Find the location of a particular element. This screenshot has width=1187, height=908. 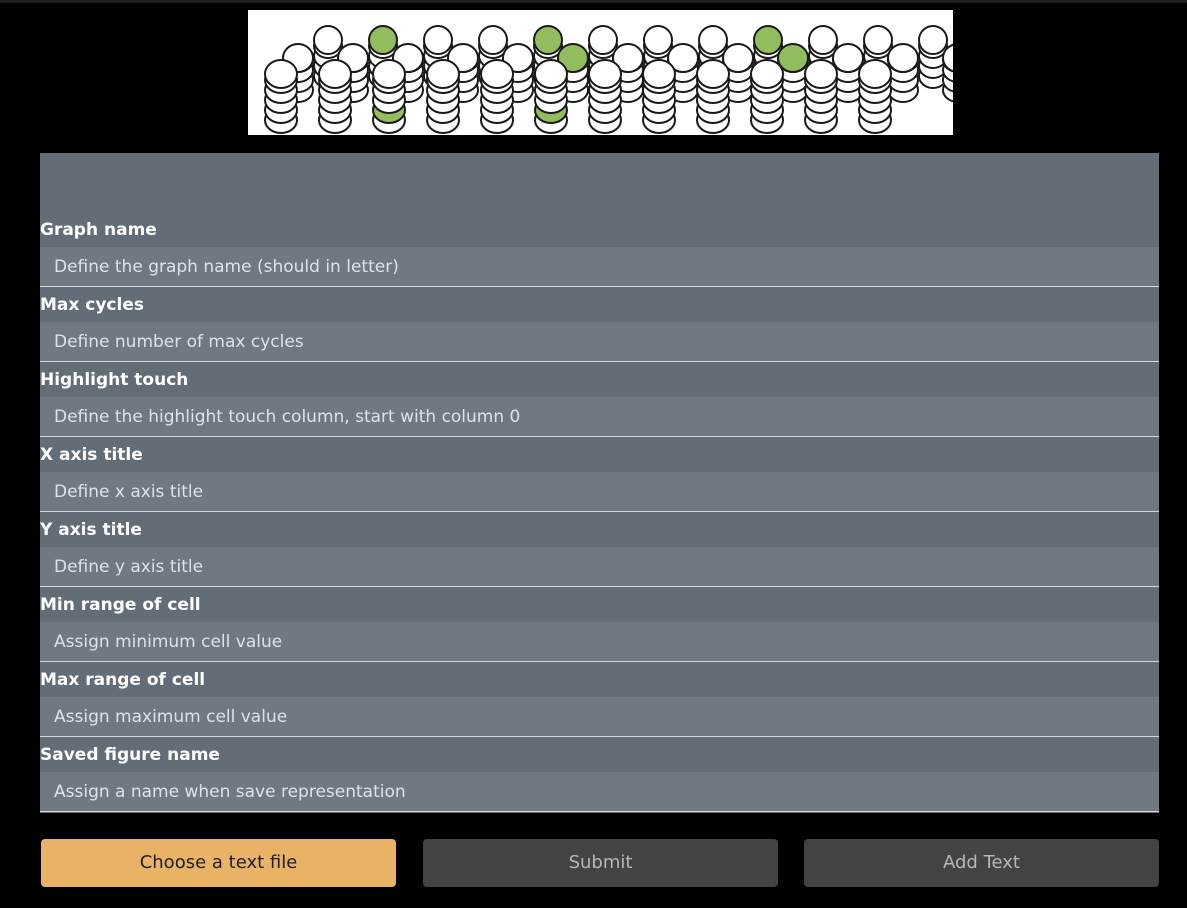

field-max-cycles: Max cycles is located at coordinates (599, 325).